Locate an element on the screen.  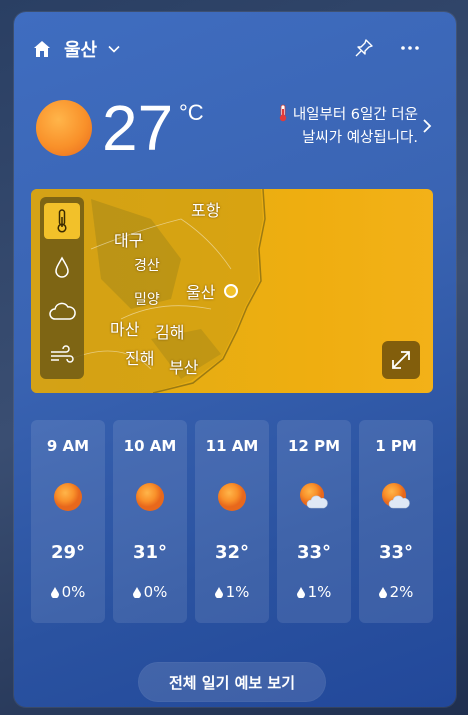
hour-precipitation: 2% is located at coordinates (396, 592).